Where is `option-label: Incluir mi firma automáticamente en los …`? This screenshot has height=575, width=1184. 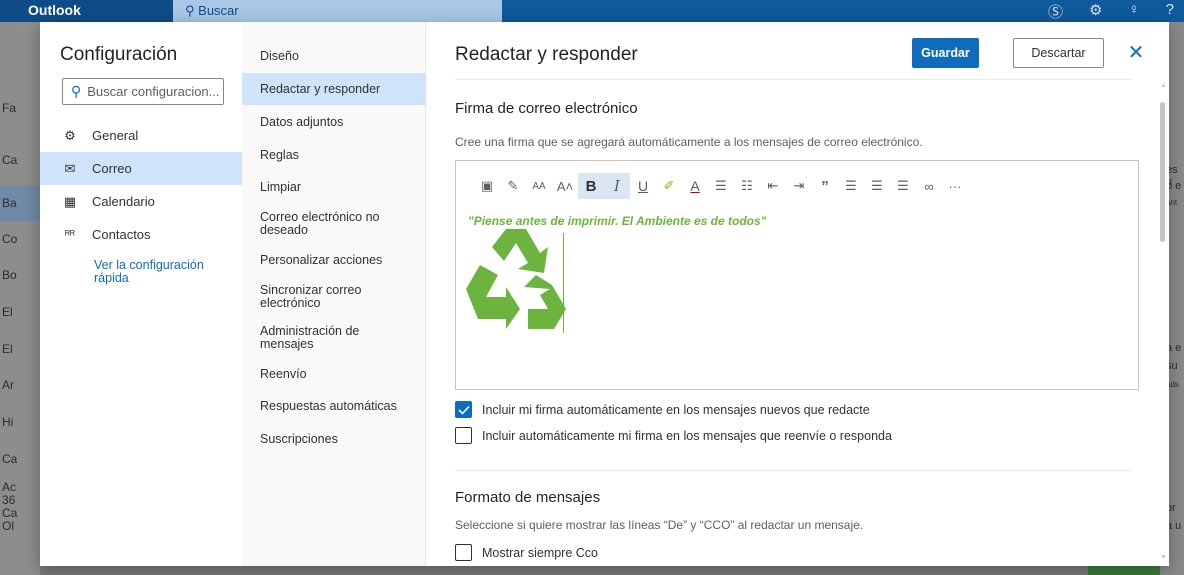 option-label: Incluir mi firma automáticamente en los … is located at coordinates (676, 409).